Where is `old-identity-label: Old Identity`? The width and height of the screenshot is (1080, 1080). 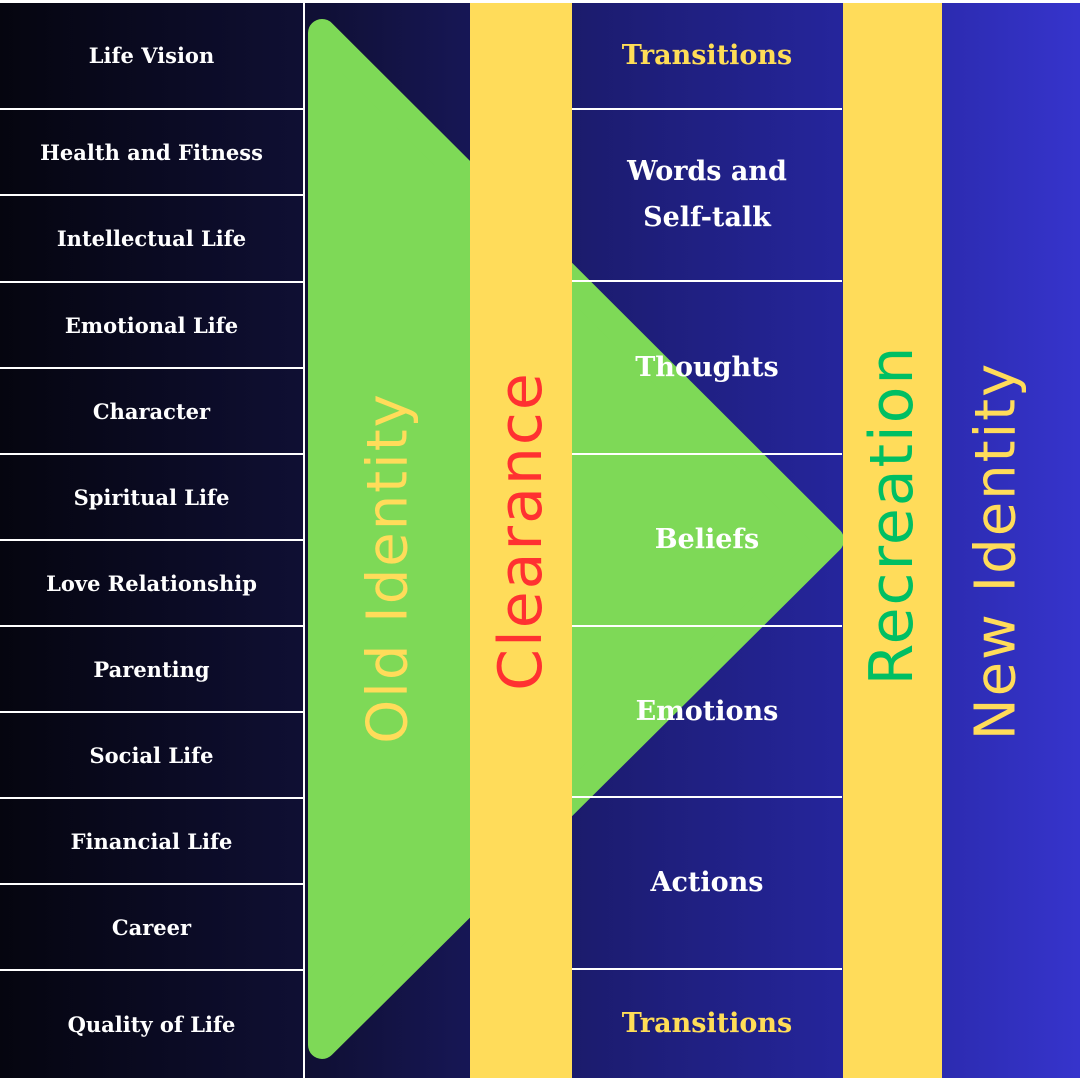
old-identity-label: Old Identity is located at coordinates (388, 568).